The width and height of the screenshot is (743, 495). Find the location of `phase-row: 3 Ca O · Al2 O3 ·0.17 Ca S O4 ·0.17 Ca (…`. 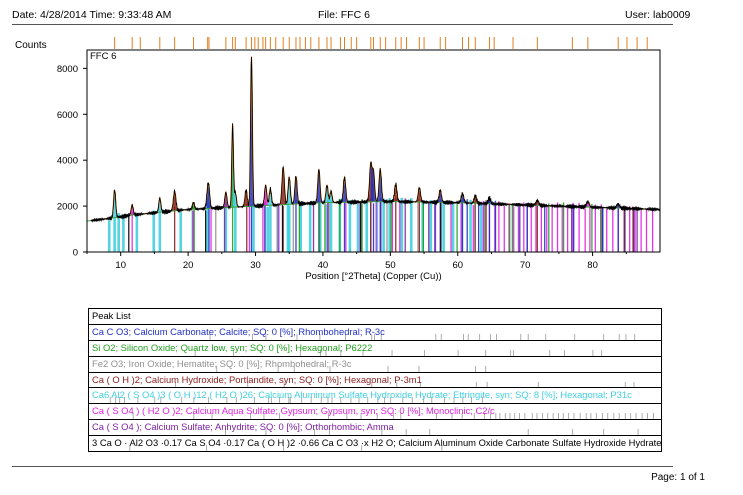

phase-row: 3 Ca O · Al2 O3 ·0.17 Ca S O4 ·0.17 Ca (… is located at coordinates (375, 444).